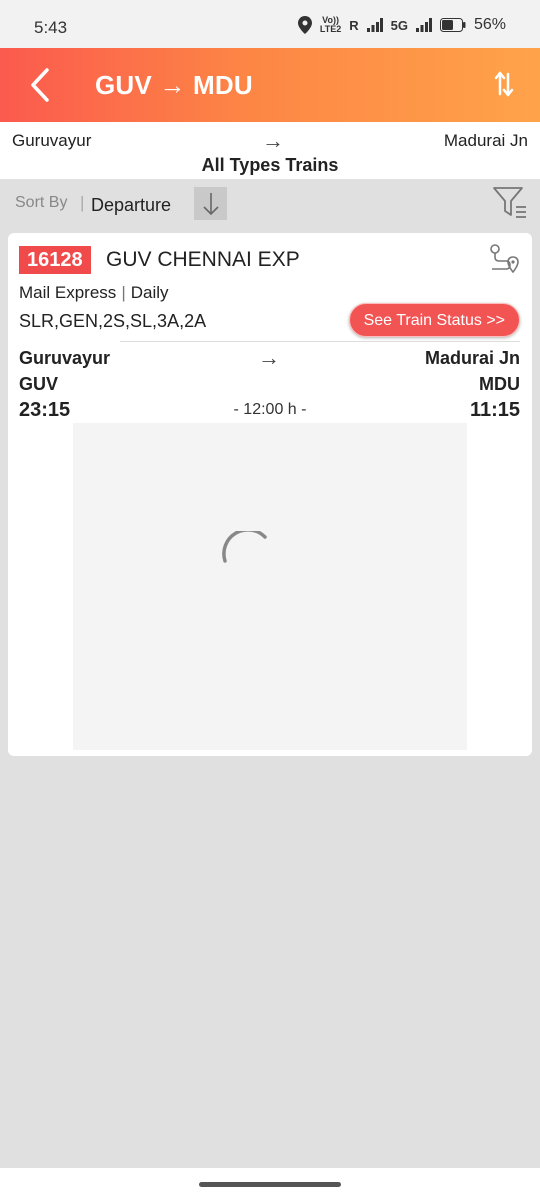 The width and height of the screenshot is (540, 1200). What do you see at coordinates (304, 25) in the screenshot?
I see `location-icon` at bounding box center [304, 25].